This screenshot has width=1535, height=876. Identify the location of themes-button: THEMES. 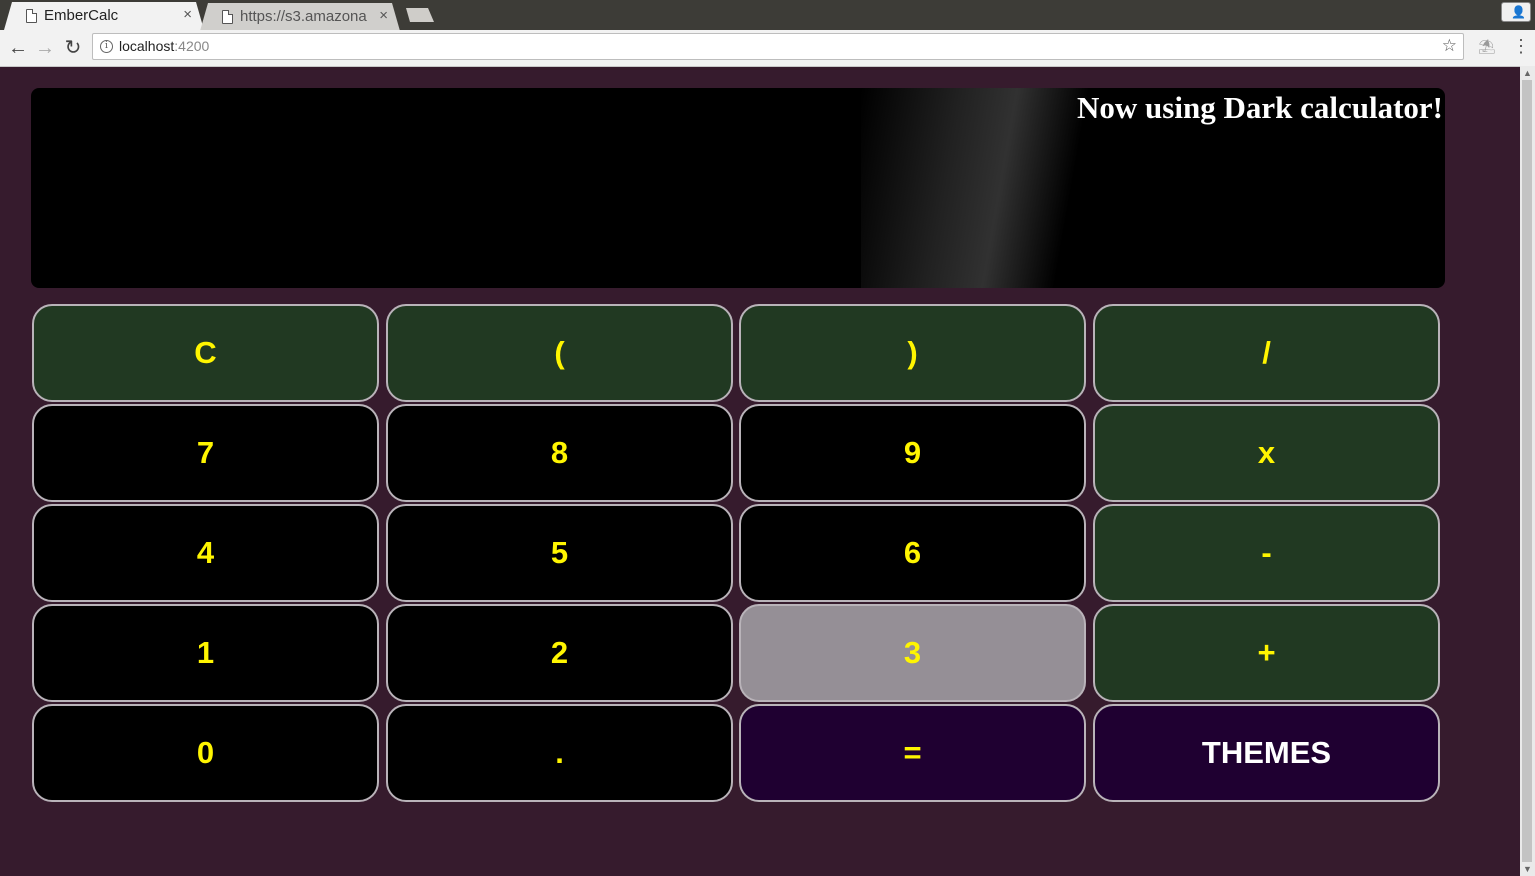
(1266, 753).